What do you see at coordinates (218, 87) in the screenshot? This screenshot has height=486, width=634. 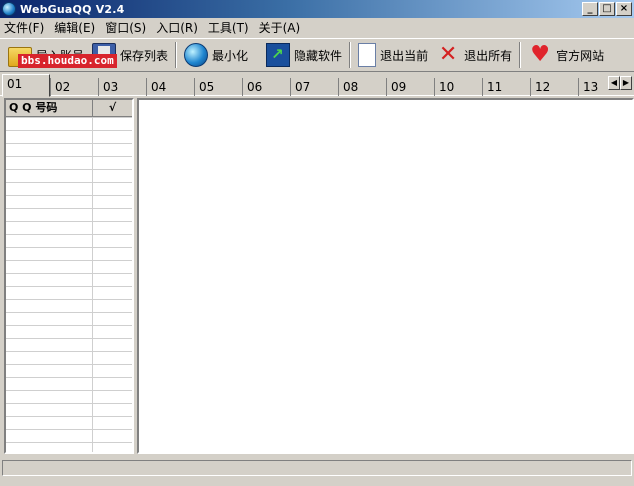 I see `tab-05: 05` at bounding box center [218, 87].